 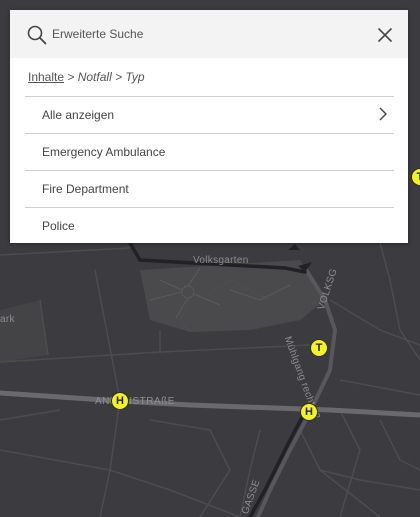 I want to click on breadcrumb: Inhalte > Notfall > Typ, so click(x=86, y=77).